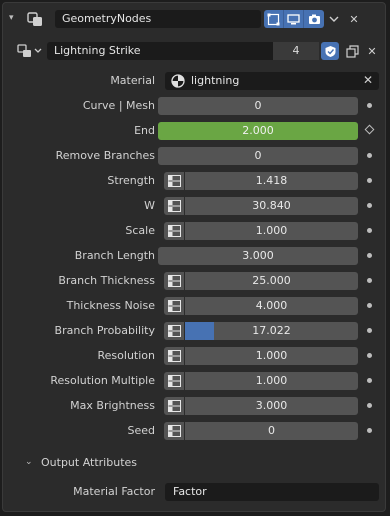 This screenshot has width=390, height=516. I want to click on prop-field-resolution: 1.000, so click(271, 356).